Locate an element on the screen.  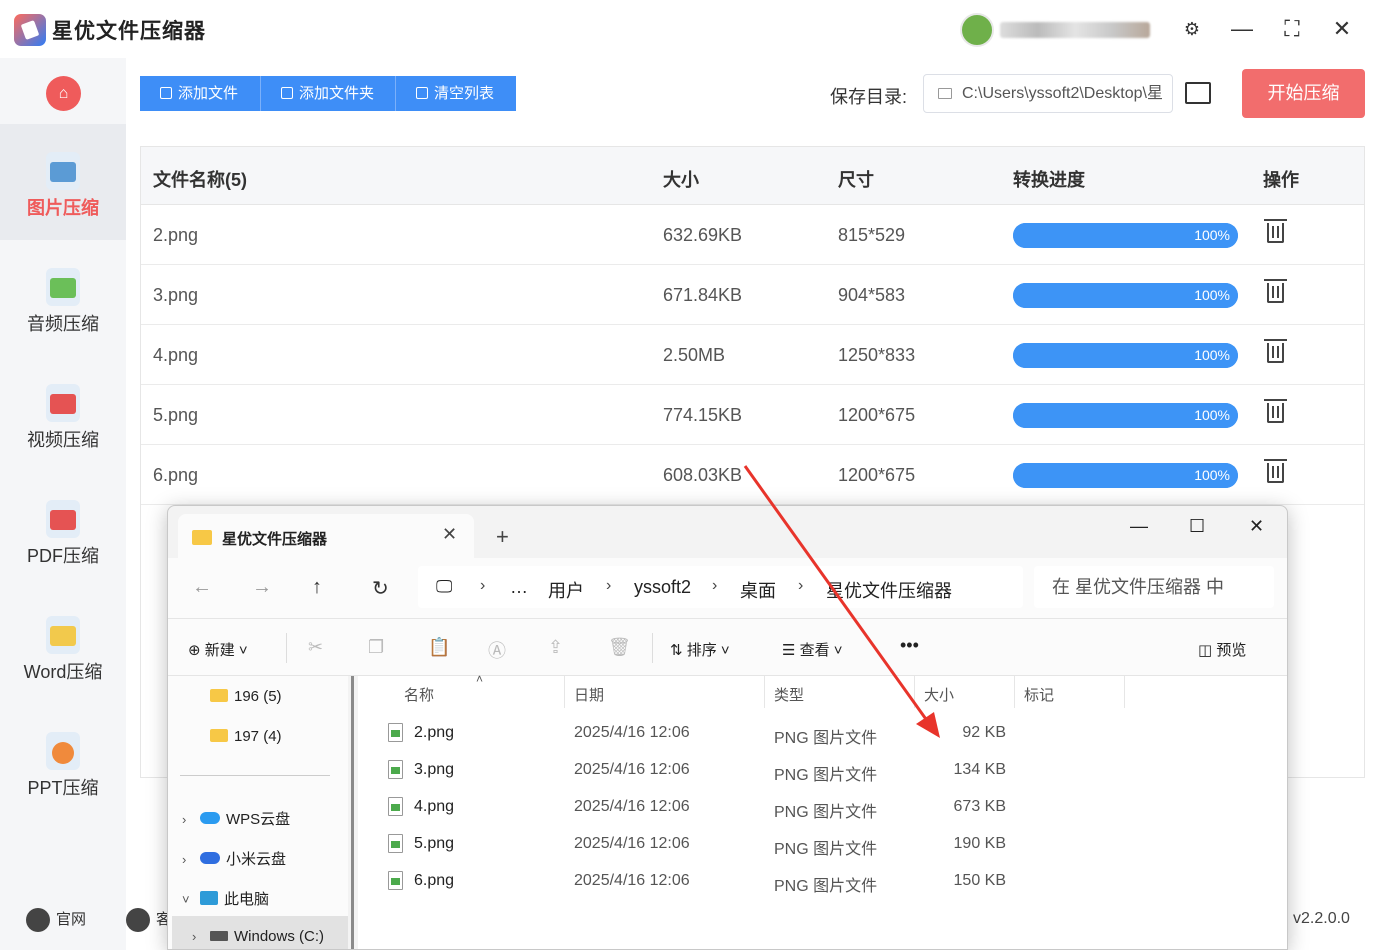
minimize-button: — is located at coordinates (1242, 29).